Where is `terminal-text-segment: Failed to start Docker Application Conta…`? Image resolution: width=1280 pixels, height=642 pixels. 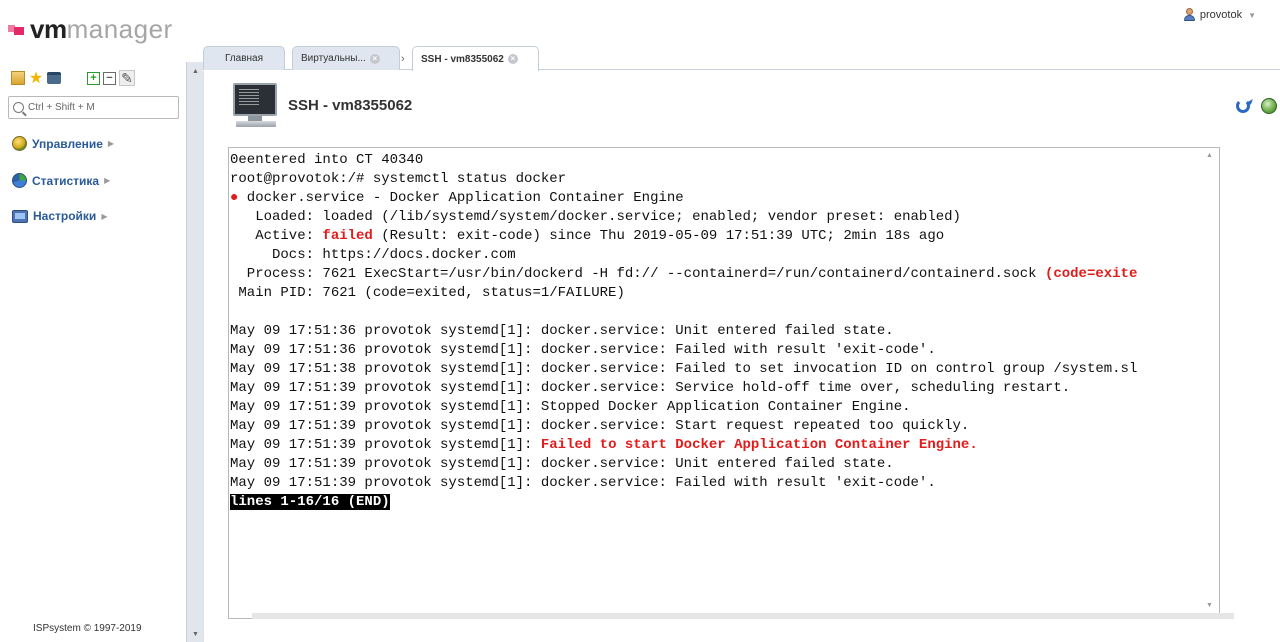
terminal-text-segment: Failed to start Docker Application Conta… is located at coordinates (759, 445).